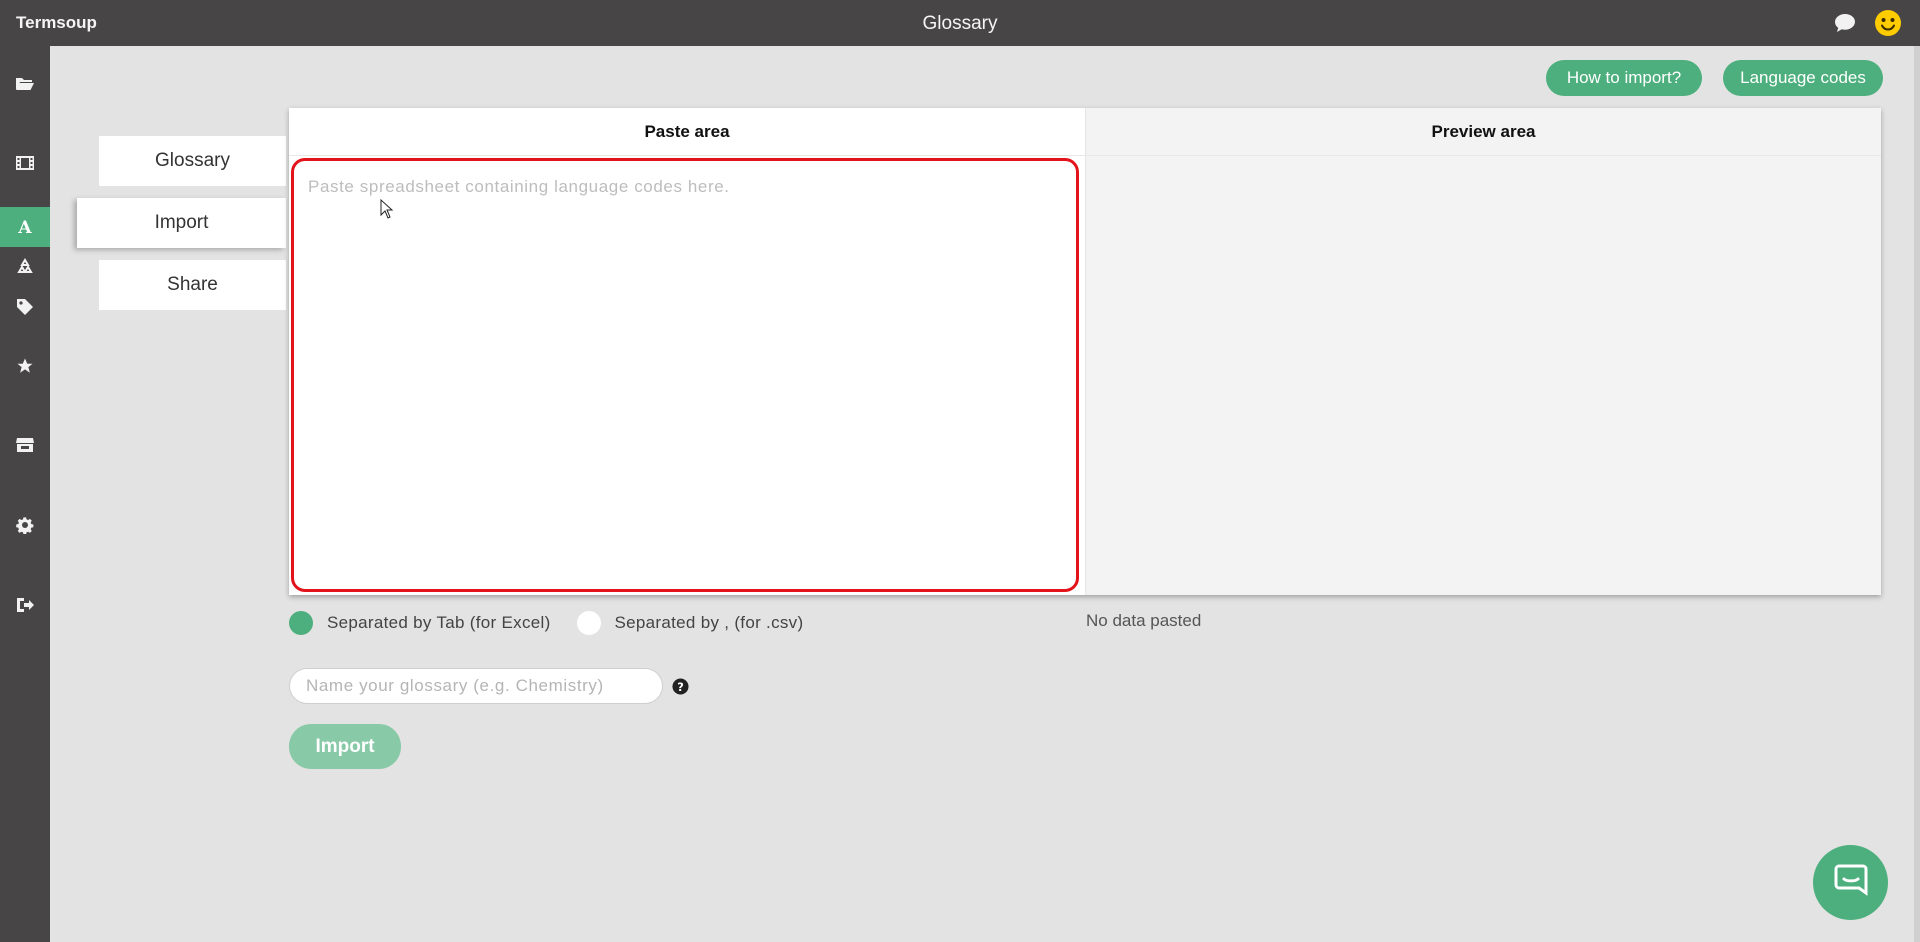  What do you see at coordinates (709, 622) in the screenshot?
I see `separator-comma-label: Separated by , (for .csv)` at bounding box center [709, 622].